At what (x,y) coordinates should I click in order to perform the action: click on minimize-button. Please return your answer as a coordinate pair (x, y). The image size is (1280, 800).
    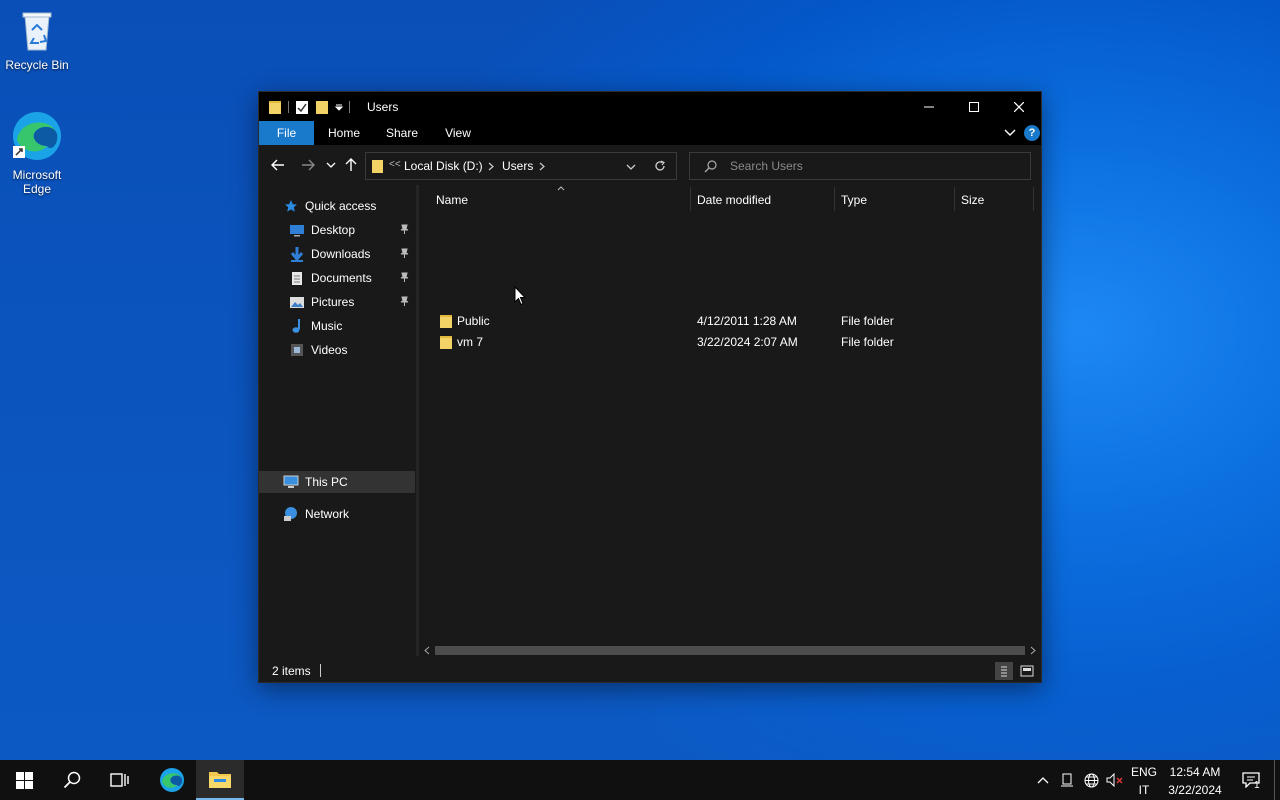
    Looking at the image, I should click on (928, 106).